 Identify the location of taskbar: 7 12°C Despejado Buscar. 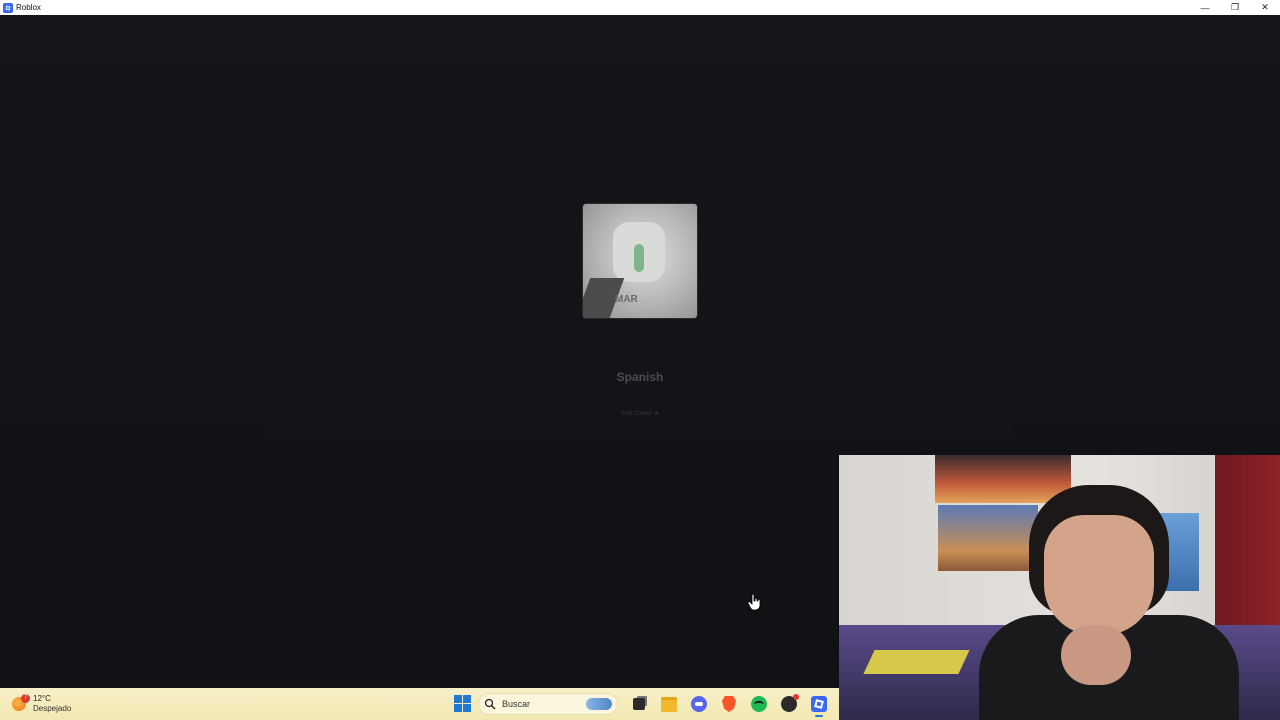
(419, 704).